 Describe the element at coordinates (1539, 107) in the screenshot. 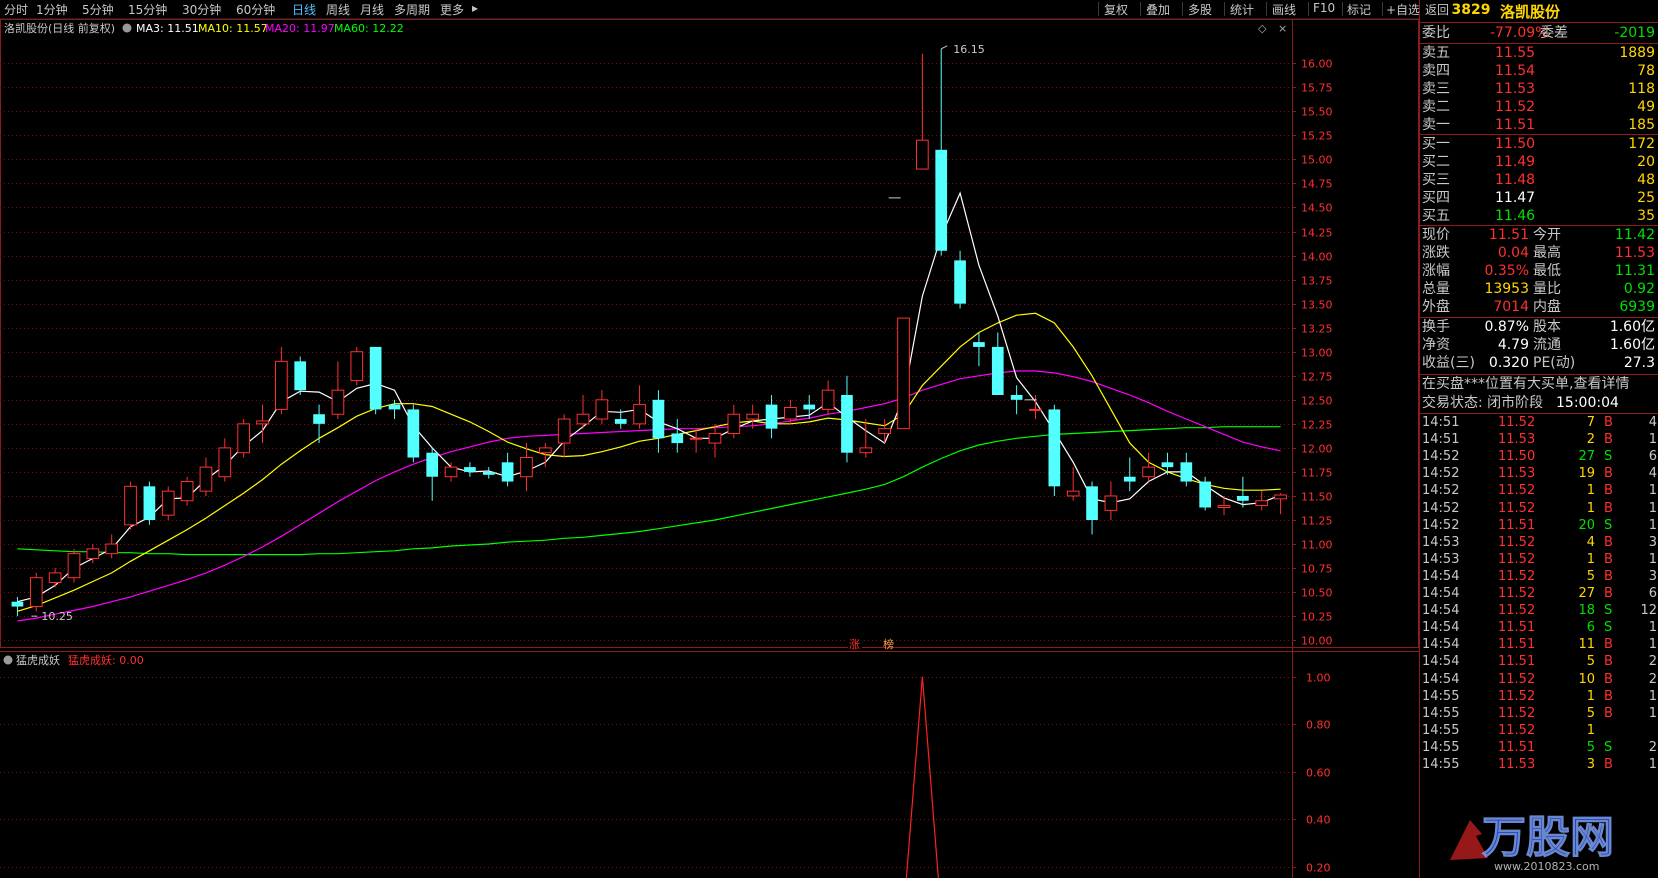

I see `sell-level-row: 卖二 11.52 49` at that location.